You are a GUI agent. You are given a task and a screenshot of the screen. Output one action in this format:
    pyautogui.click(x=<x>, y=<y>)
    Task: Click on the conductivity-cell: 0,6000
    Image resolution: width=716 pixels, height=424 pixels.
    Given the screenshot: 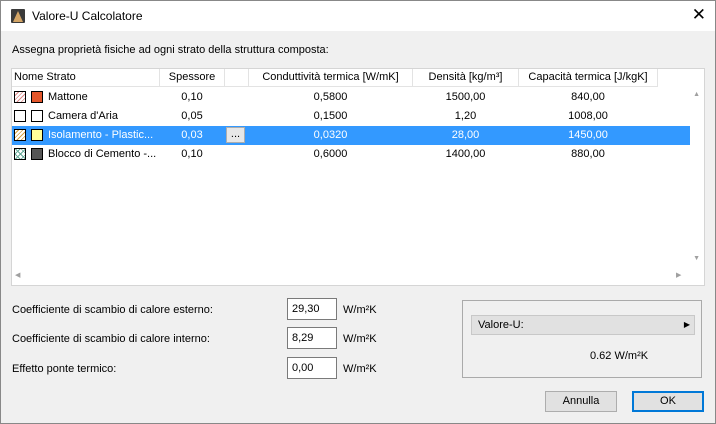 What is the action you would take?
    pyautogui.click(x=330, y=154)
    